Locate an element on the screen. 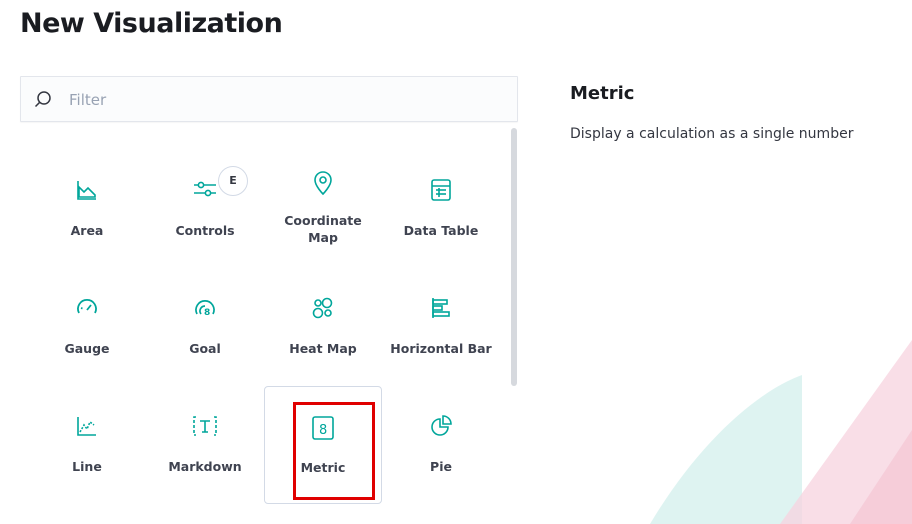 The width and height of the screenshot is (912, 524). type-label: Pie is located at coordinates (441, 466).